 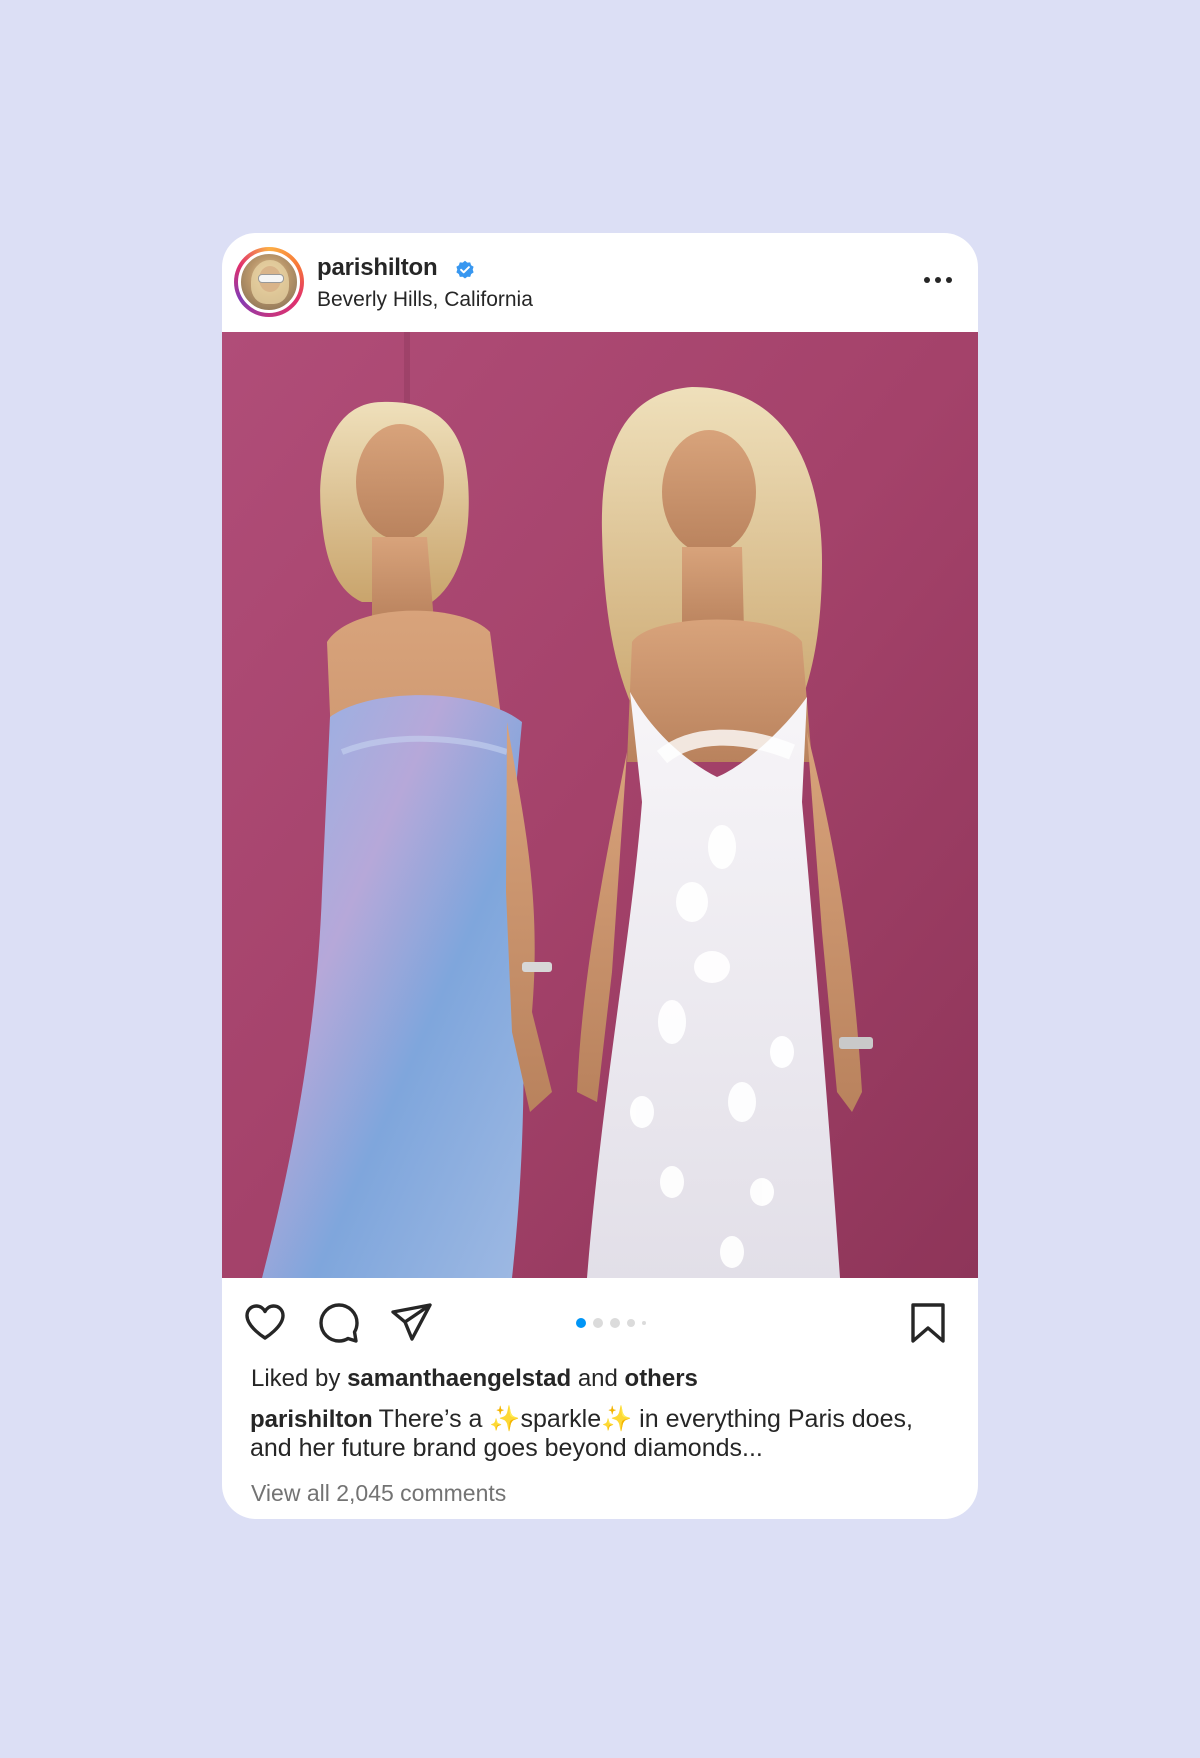 I want to click on caption-username: parishilton, so click(x=311, y=1419).